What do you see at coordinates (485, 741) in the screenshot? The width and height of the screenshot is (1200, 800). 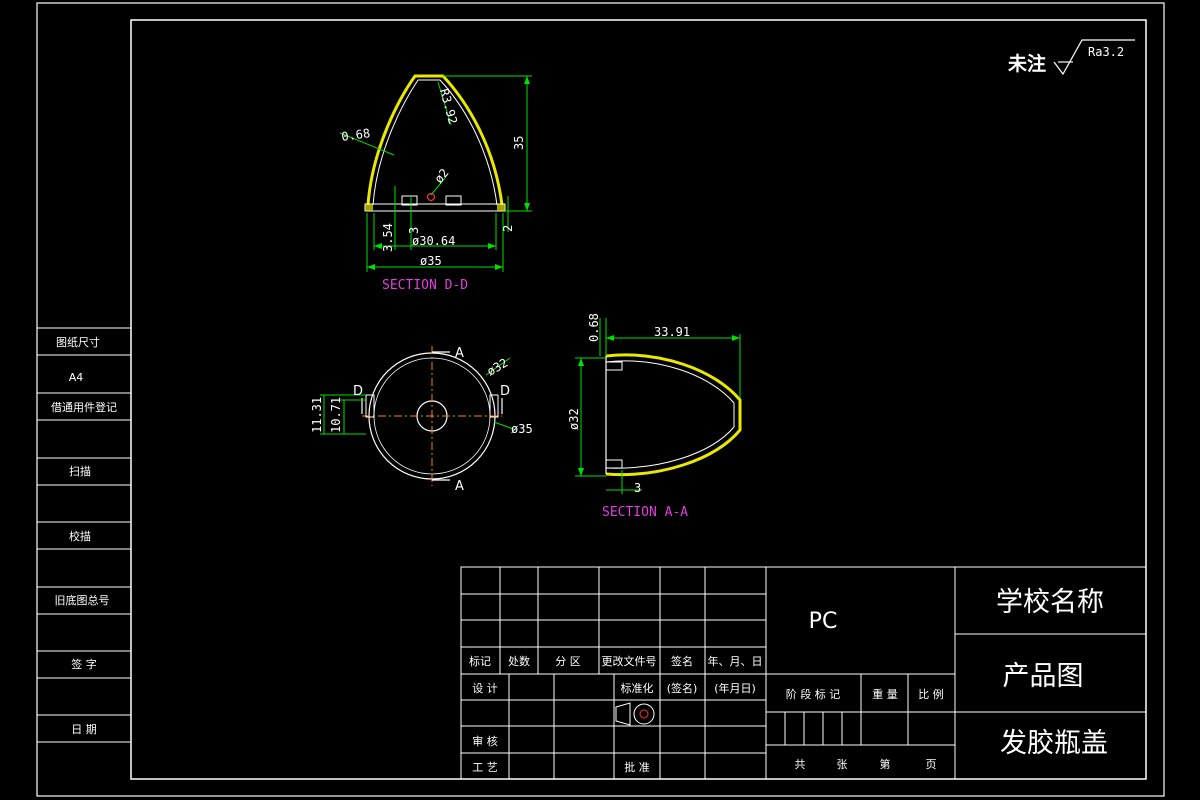 I see `review-label: 审 核` at bounding box center [485, 741].